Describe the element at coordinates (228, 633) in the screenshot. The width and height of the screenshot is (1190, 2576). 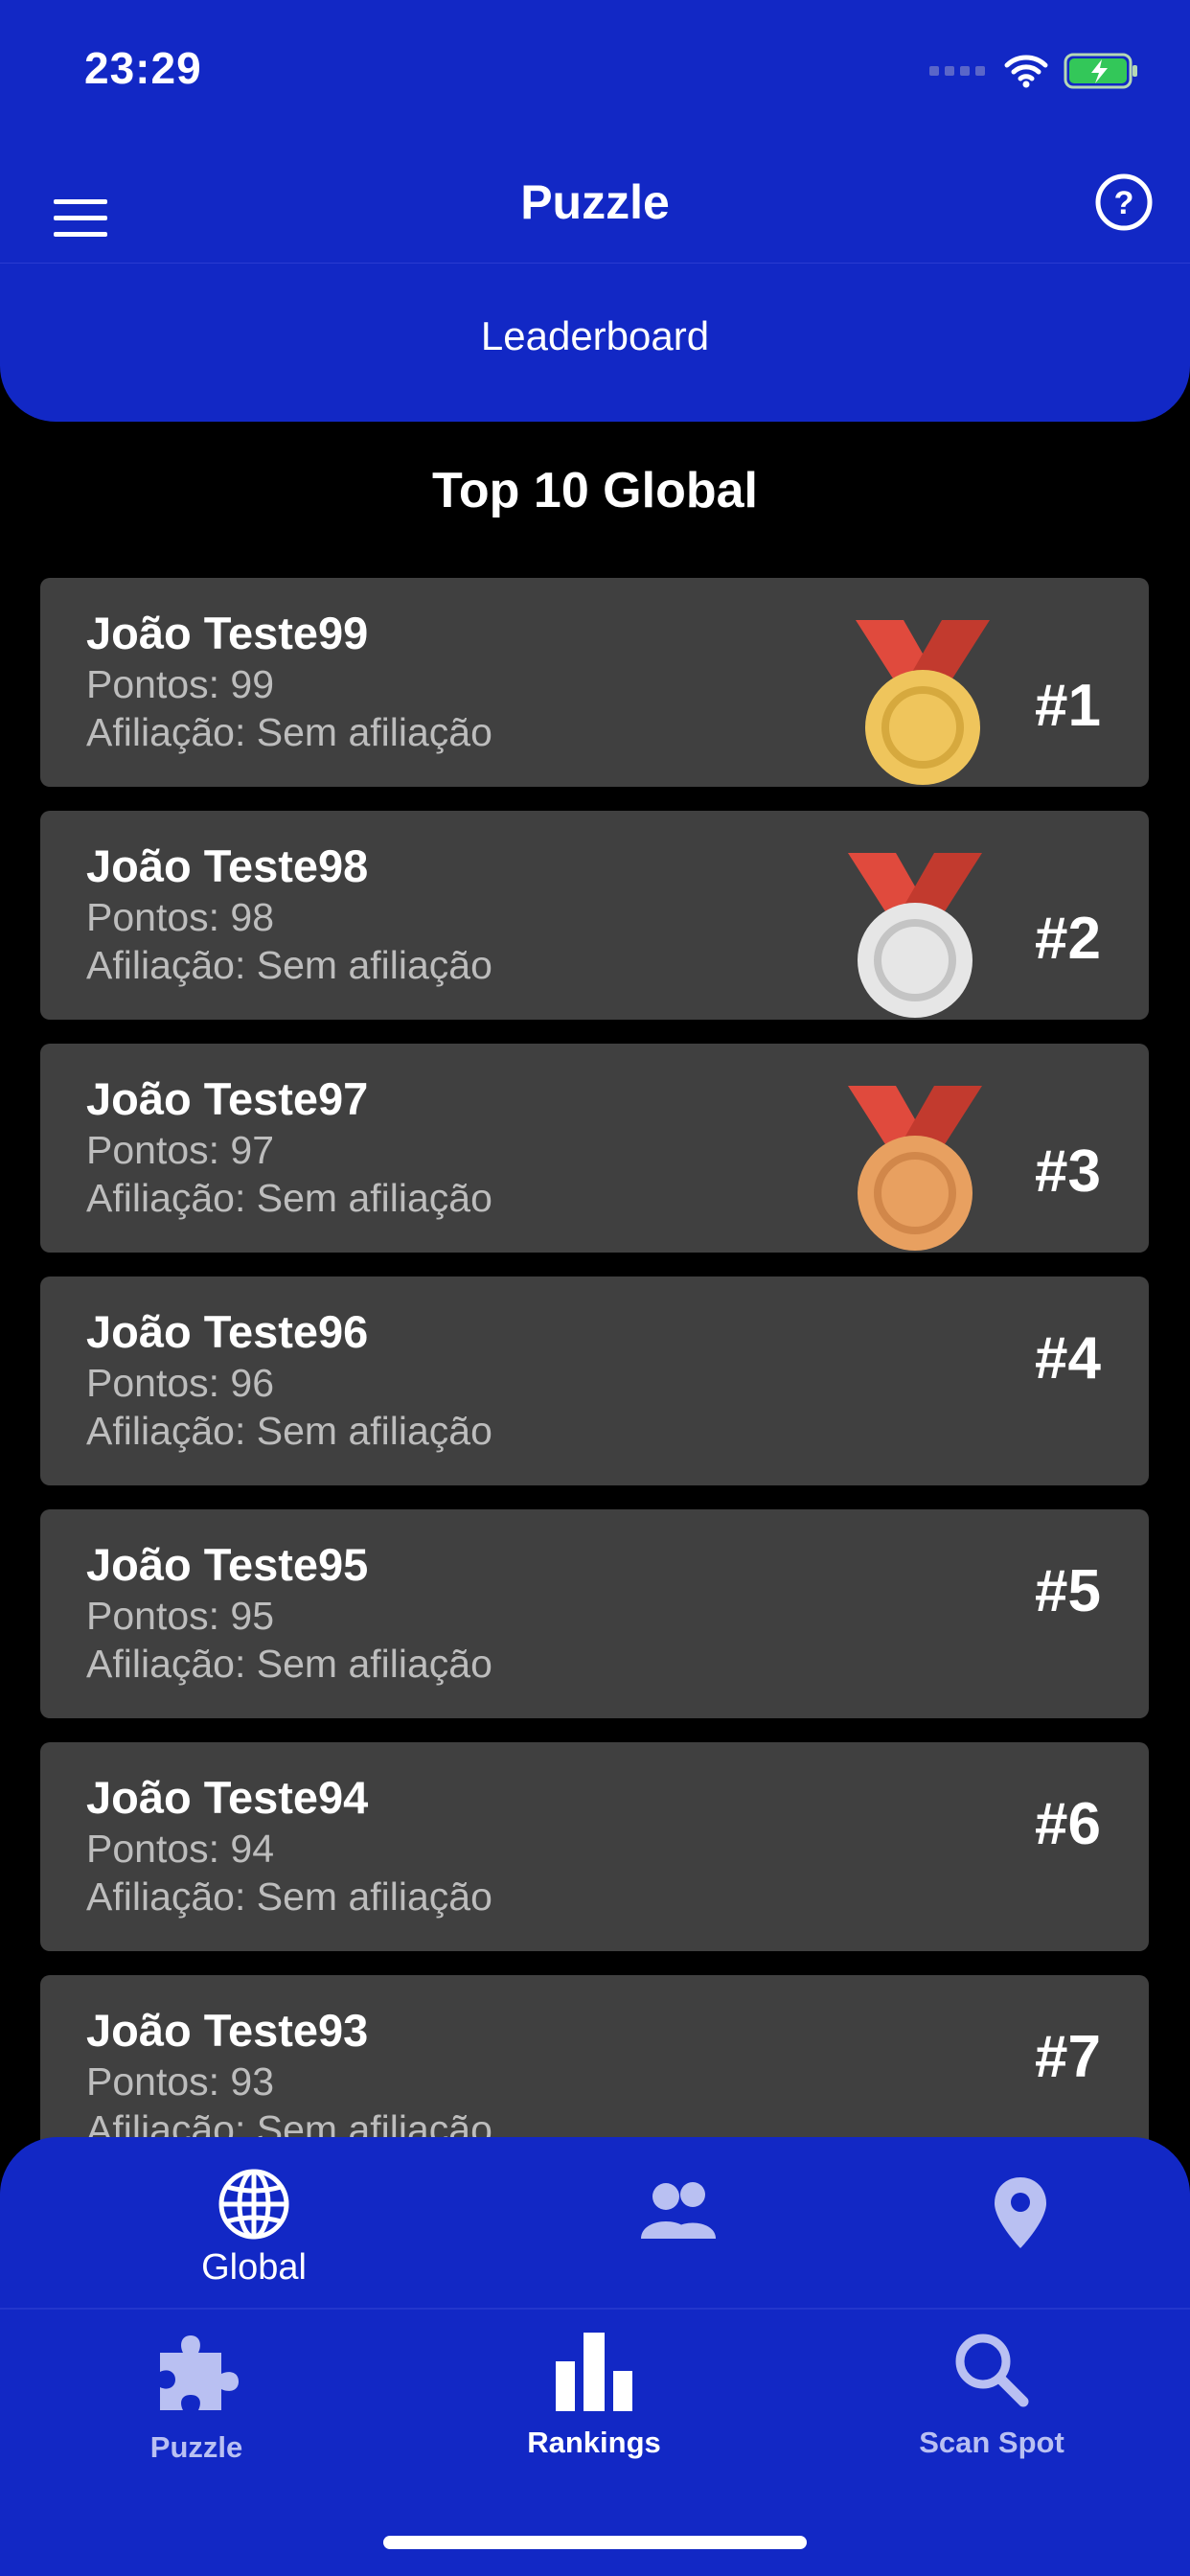
I see `player-name: João Teste99` at that location.